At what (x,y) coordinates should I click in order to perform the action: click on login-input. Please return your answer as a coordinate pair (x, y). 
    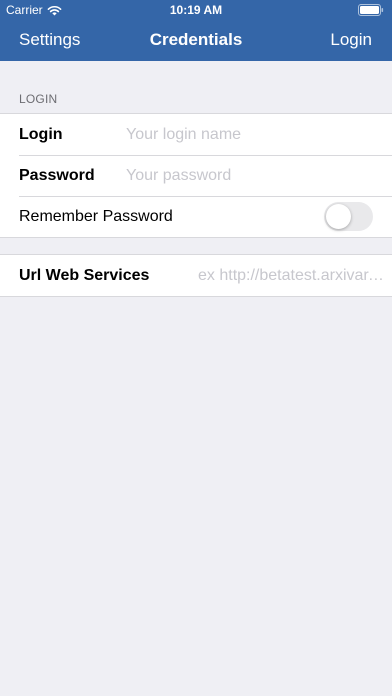
    Looking at the image, I should click on (251, 134).